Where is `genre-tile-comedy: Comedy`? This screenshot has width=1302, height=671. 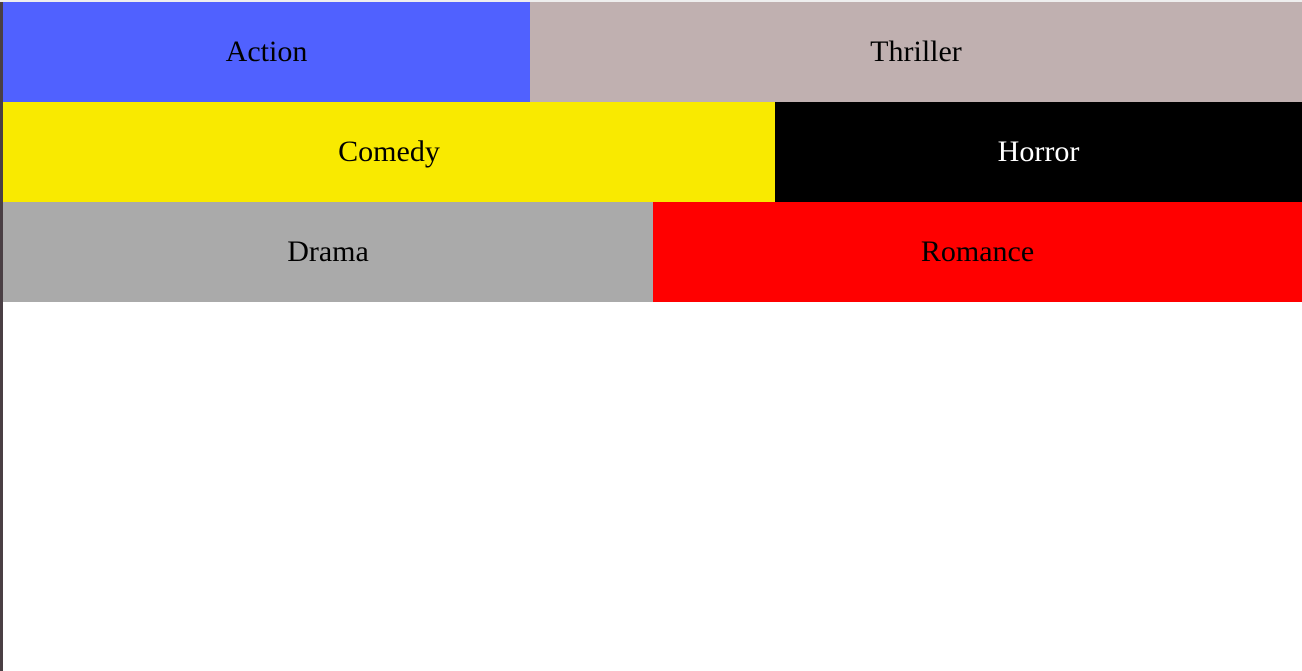 genre-tile-comedy: Comedy is located at coordinates (389, 152).